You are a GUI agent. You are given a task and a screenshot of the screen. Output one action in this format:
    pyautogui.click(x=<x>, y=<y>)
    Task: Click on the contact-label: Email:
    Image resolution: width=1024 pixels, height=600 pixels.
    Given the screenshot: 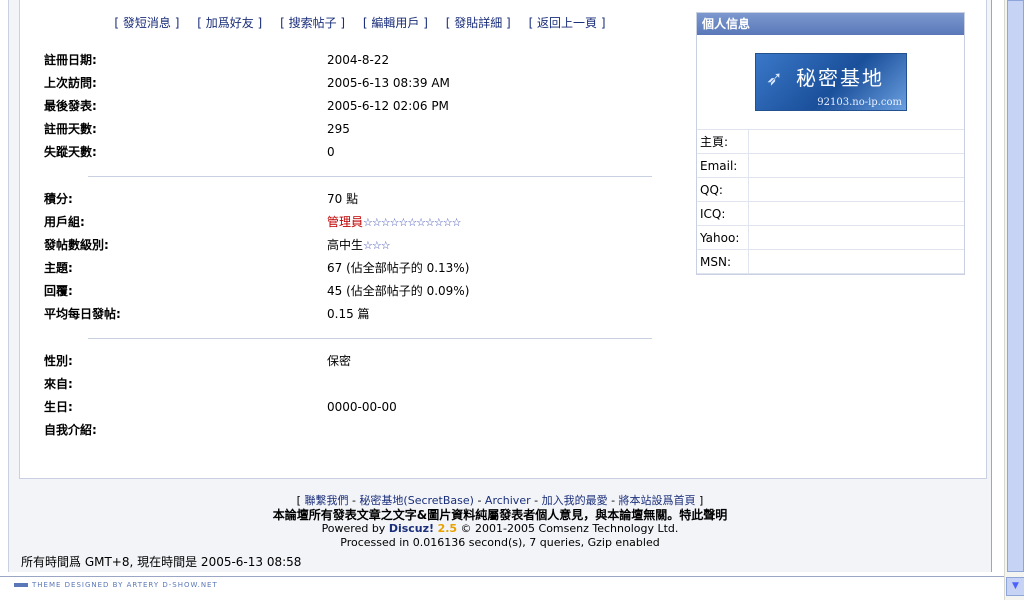 What is the action you would take?
    pyautogui.click(x=723, y=165)
    